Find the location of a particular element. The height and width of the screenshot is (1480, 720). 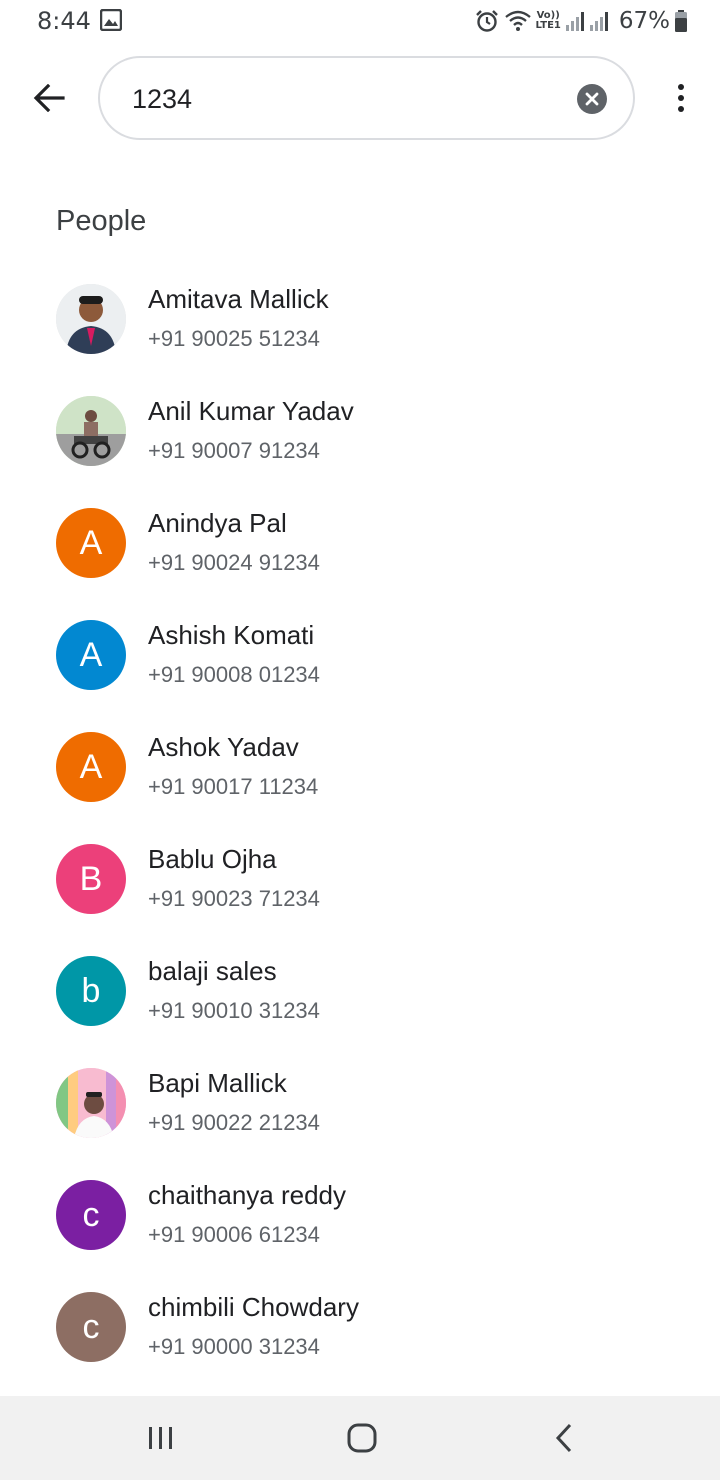

alarm-icon is located at coordinates (487, 21).